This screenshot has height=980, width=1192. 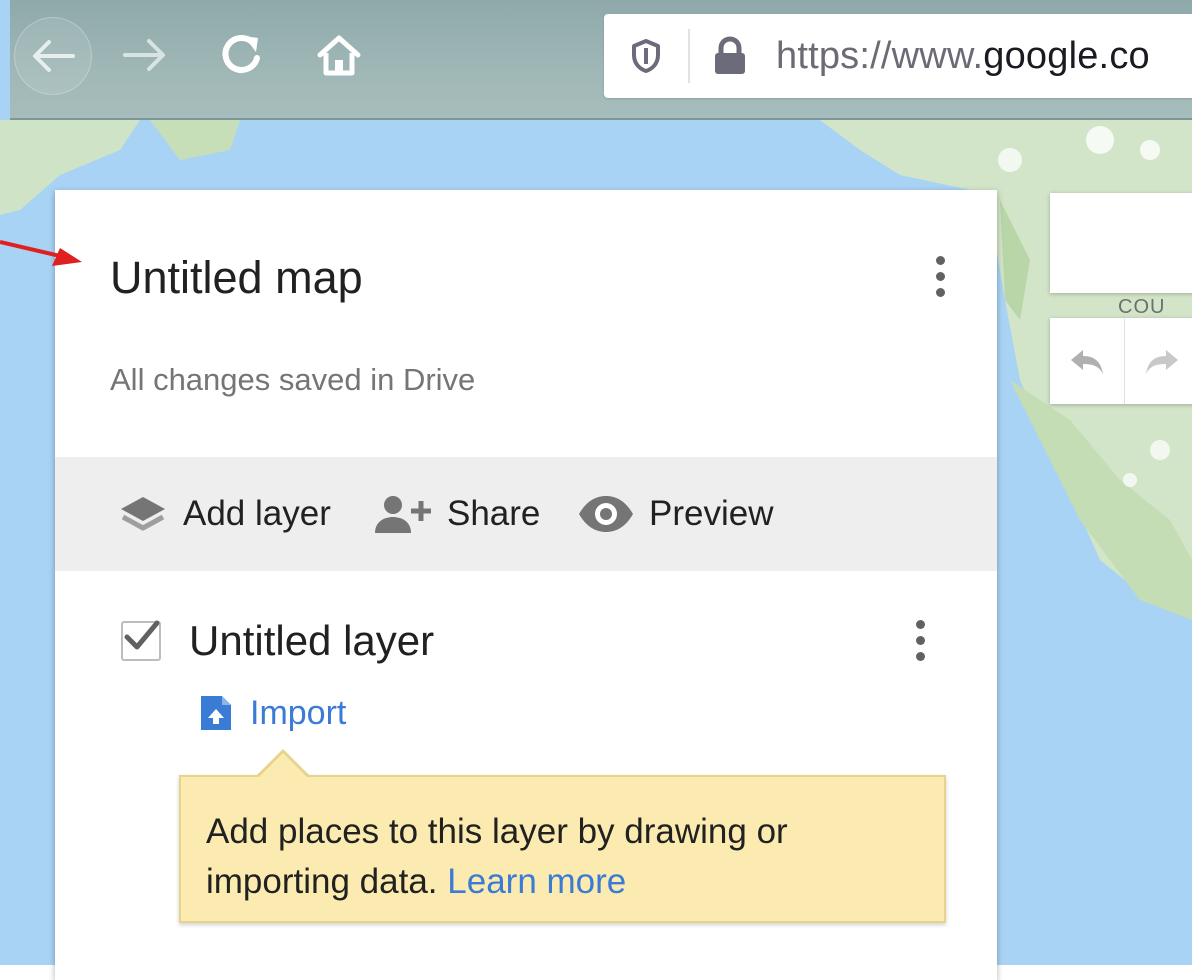 What do you see at coordinates (283, 765) in the screenshot?
I see `tip-pointer-fill` at bounding box center [283, 765].